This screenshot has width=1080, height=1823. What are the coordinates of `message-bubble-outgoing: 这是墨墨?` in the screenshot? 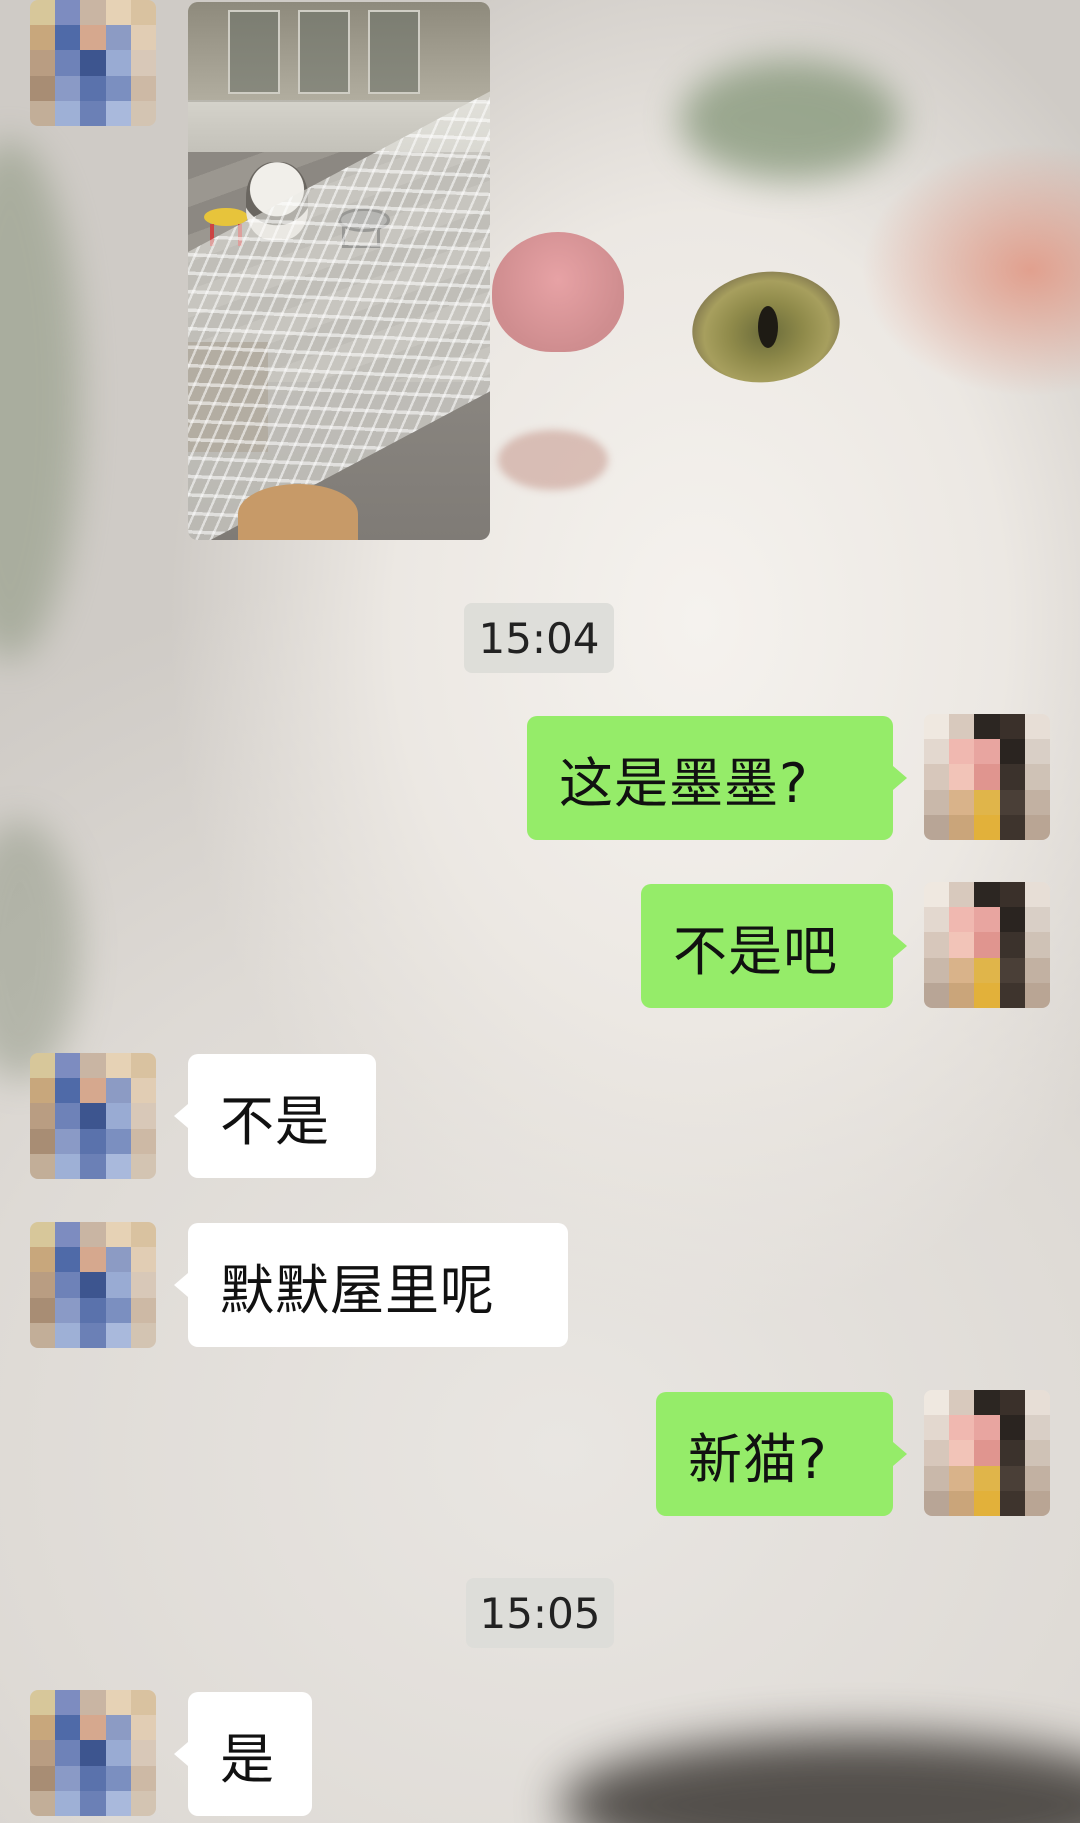 It's located at (717, 778).